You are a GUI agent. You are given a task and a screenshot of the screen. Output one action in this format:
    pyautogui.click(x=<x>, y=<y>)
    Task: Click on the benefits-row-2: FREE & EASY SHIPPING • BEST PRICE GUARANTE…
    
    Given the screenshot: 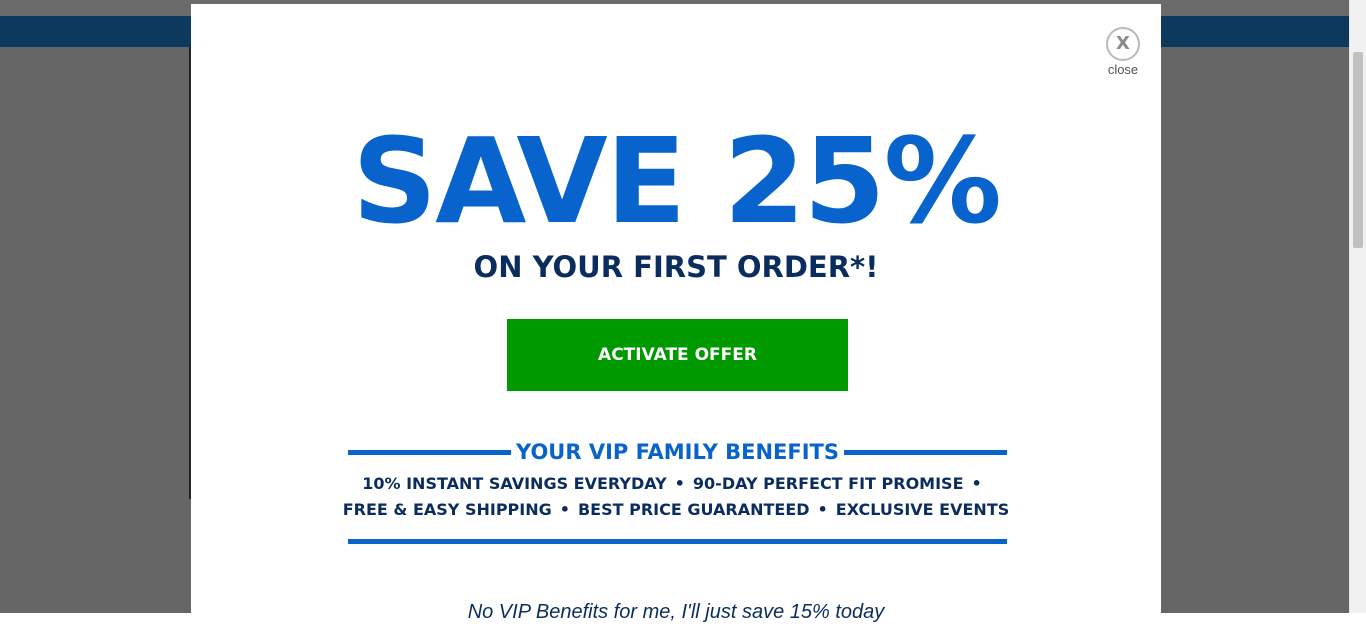 What is the action you would take?
    pyautogui.click(x=676, y=510)
    